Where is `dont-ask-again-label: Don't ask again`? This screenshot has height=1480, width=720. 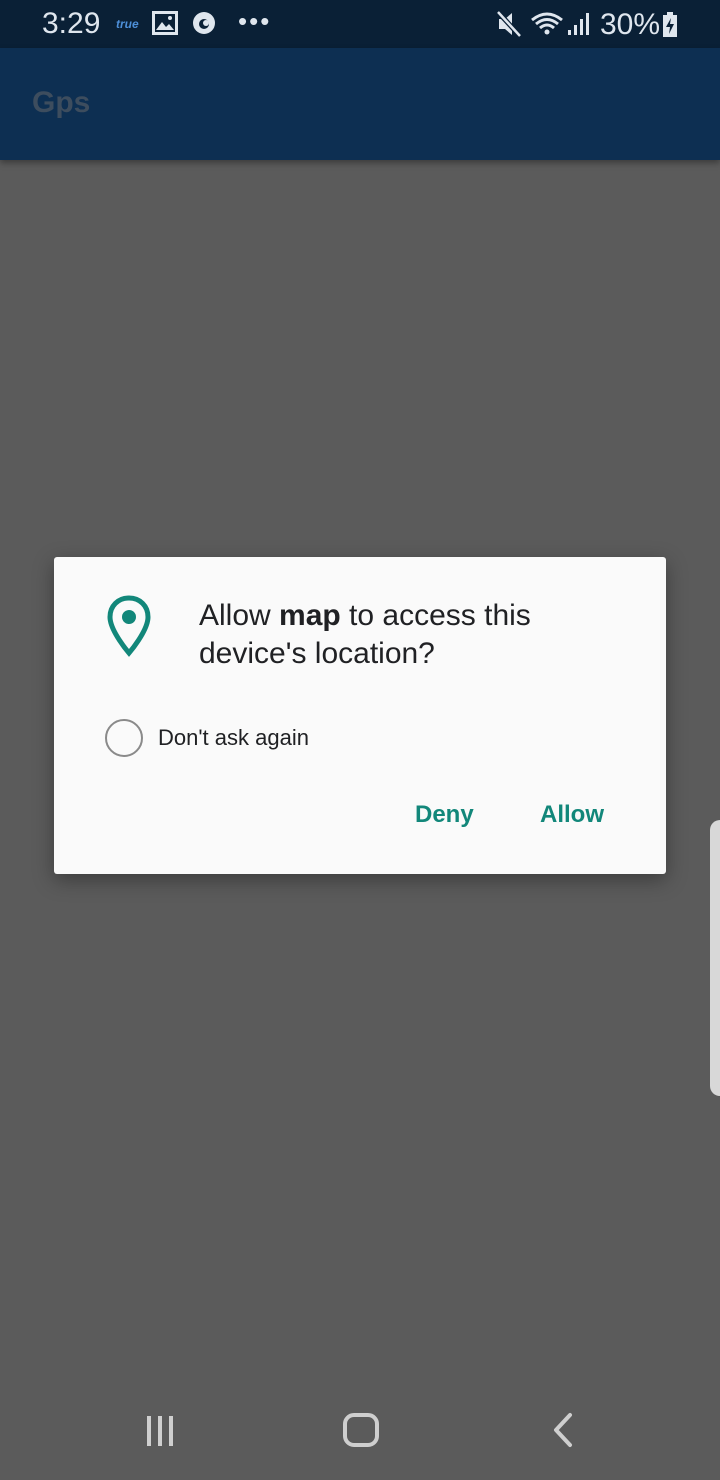
dont-ask-again-label: Don't ask again is located at coordinates (233, 737).